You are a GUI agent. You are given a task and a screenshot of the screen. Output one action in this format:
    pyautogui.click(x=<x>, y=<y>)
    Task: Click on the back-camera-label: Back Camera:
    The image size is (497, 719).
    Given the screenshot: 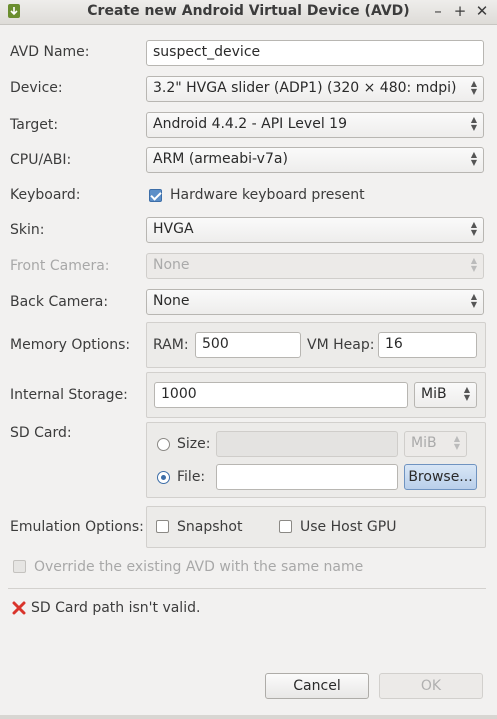 What is the action you would take?
    pyautogui.click(x=59, y=302)
    